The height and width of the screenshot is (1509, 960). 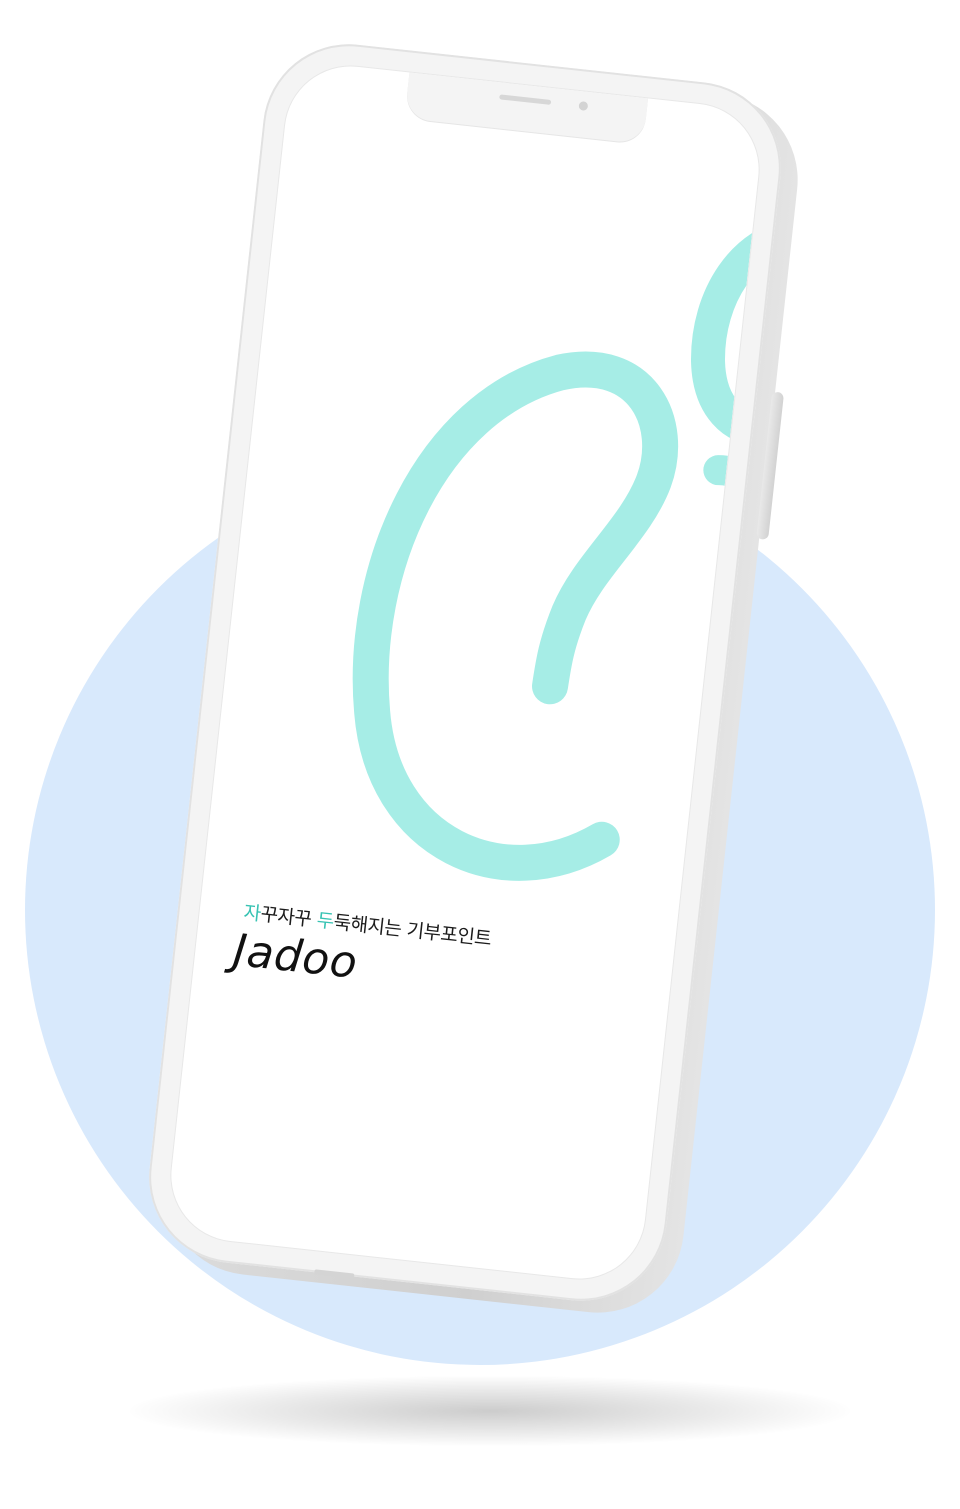 What do you see at coordinates (728, 332) in the screenshot?
I see `logo-curl-stroke` at bounding box center [728, 332].